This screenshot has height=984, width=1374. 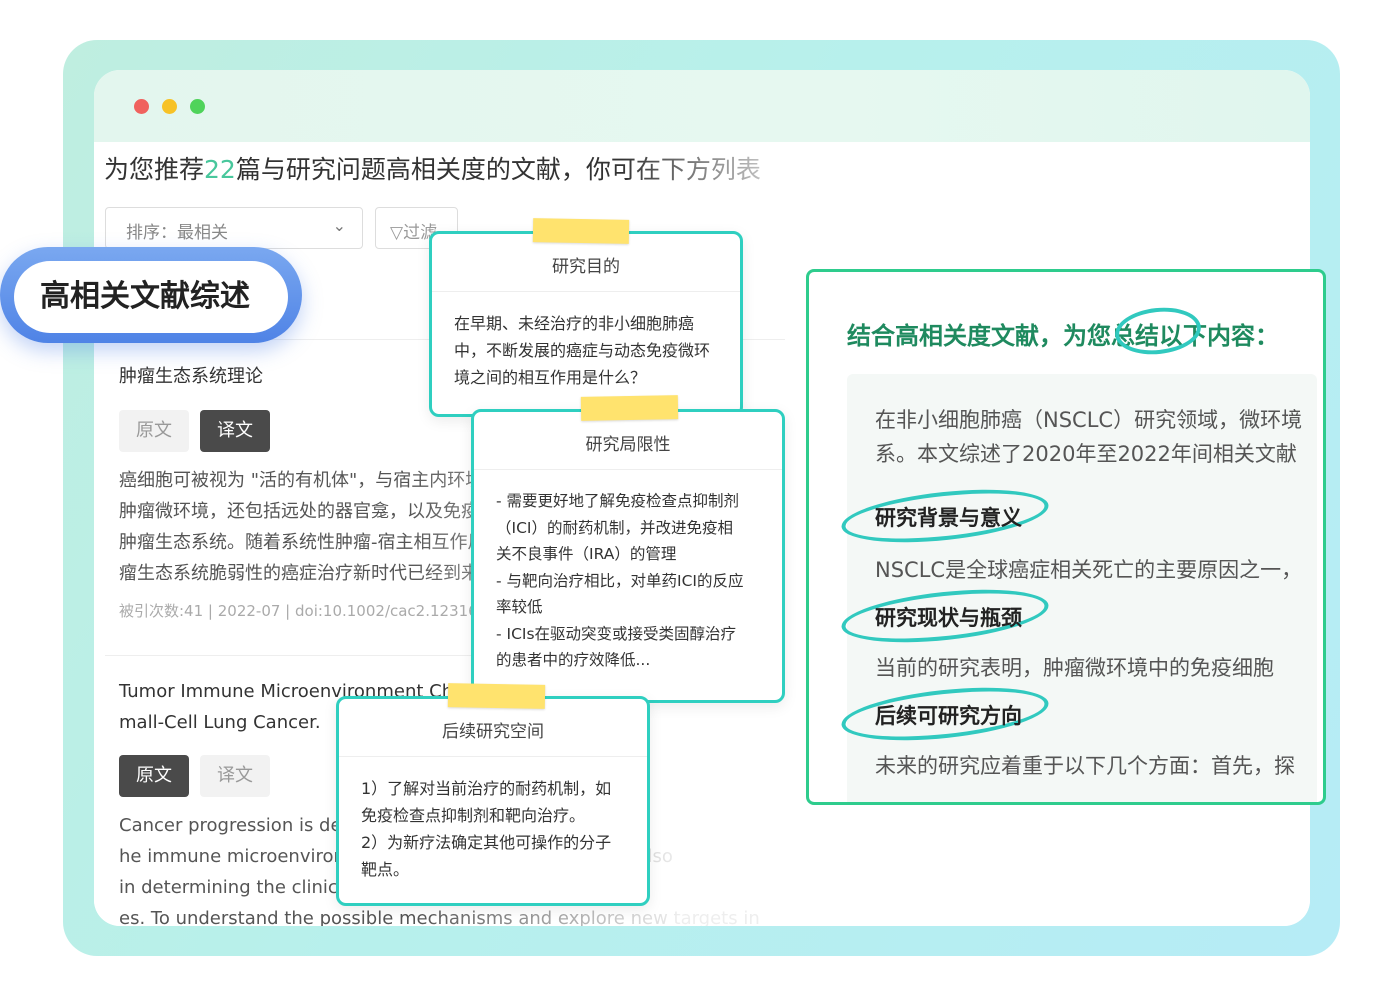 I want to click on summary-intro-line: 系。本文综述了2020年至2022年间相关文献, so click(x=1086, y=454).